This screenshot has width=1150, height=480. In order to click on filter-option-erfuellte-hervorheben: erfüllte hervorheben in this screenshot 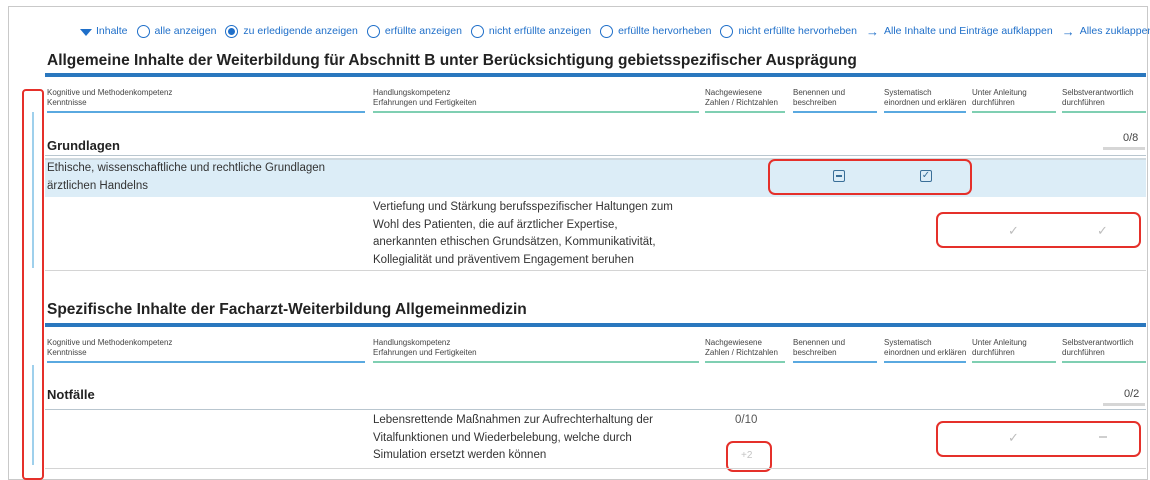, I will do `click(656, 31)`.